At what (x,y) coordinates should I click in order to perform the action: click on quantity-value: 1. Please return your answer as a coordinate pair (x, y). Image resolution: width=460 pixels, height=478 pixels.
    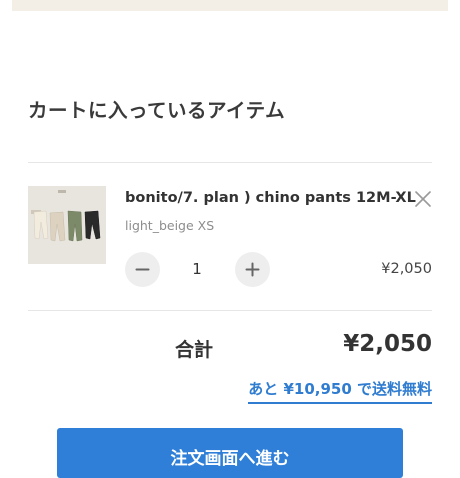
    Looking at the image, I should click on (197, 269).